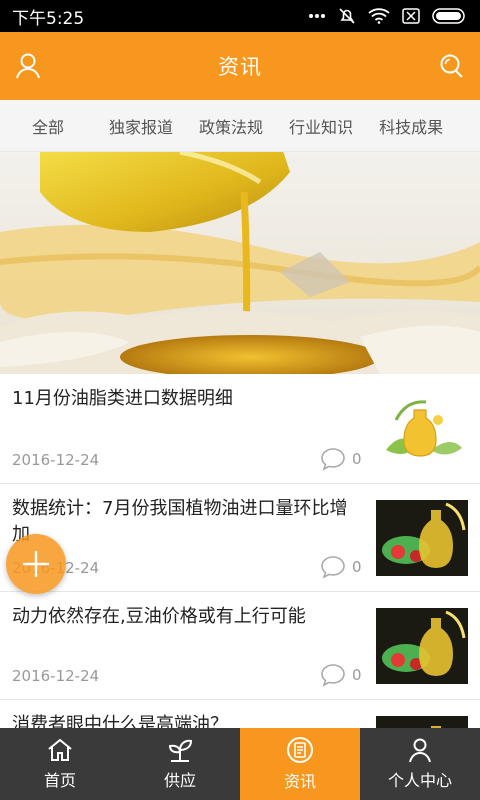  I want to click on bottom-nav: 首页 供应 资讯 个人中心, so click(240, 764).